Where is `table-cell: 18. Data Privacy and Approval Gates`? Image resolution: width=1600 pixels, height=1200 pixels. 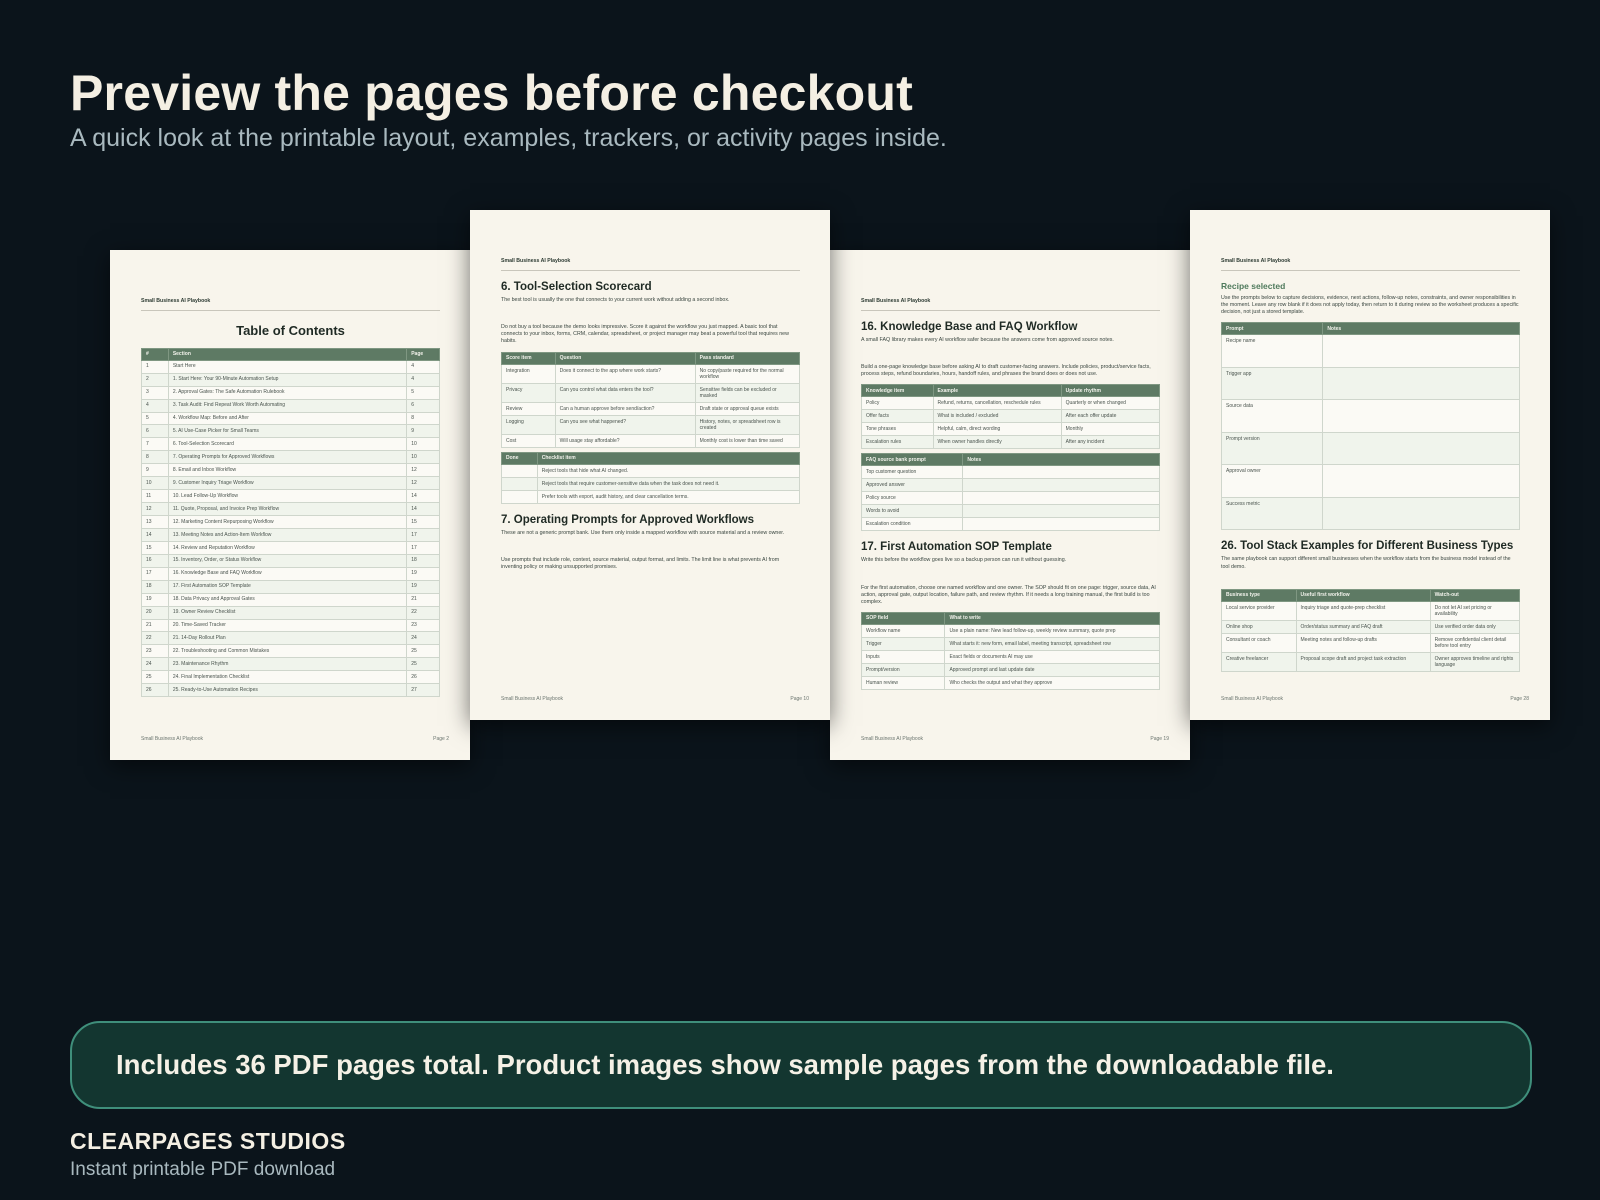 table-cell: 18. Data Privacy and Approval Gates is located at coordinates (287, 599).